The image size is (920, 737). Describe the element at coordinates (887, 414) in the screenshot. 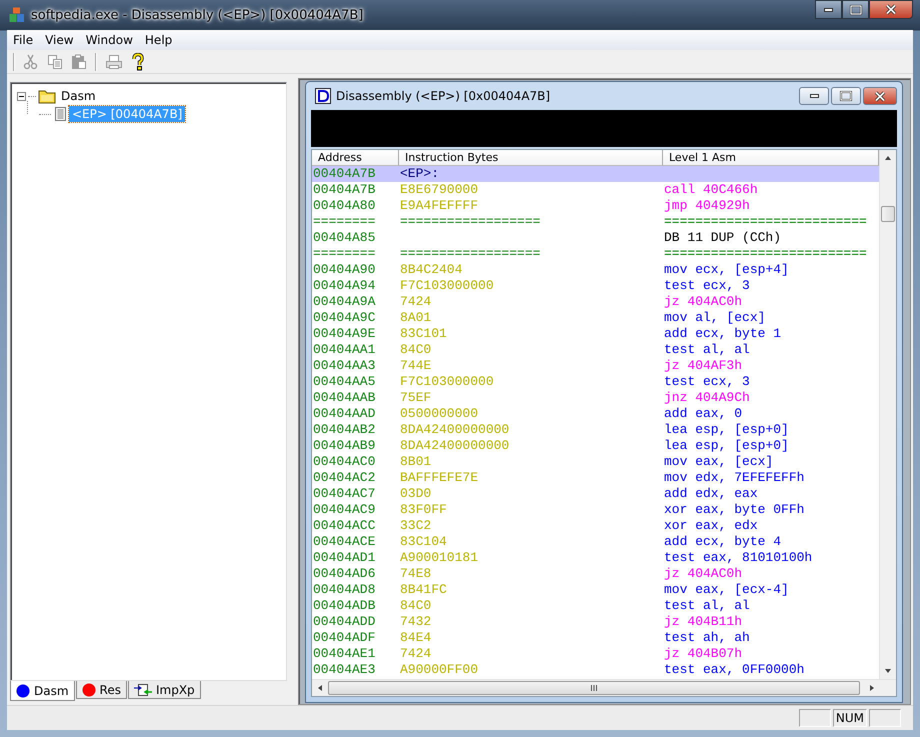

I see `vertical-scrollbar` at that location.